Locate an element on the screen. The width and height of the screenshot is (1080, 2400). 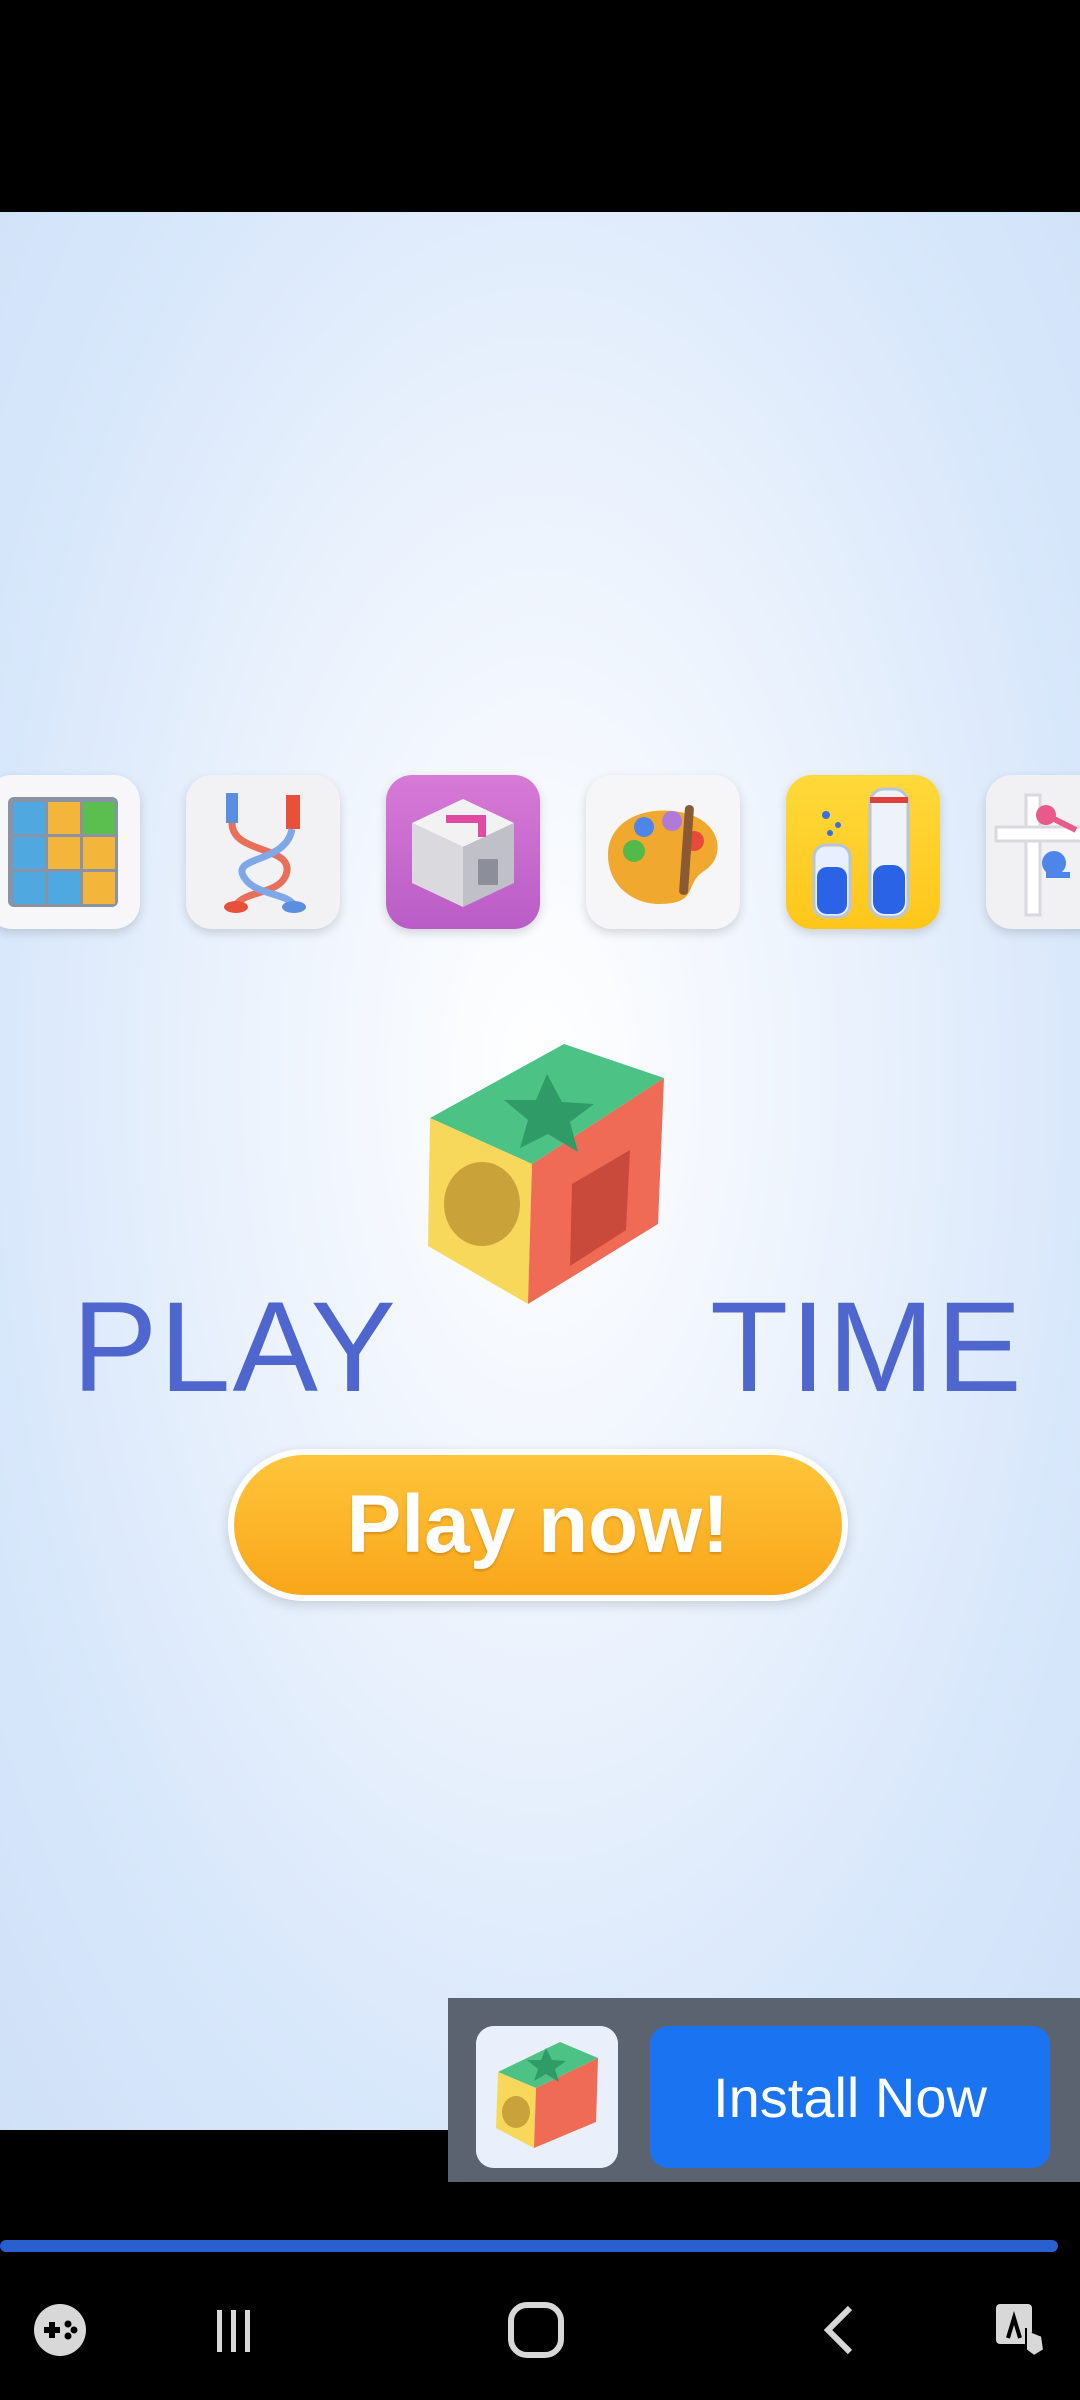
cube-puzzle-icon is located at coordinates (463, 852).